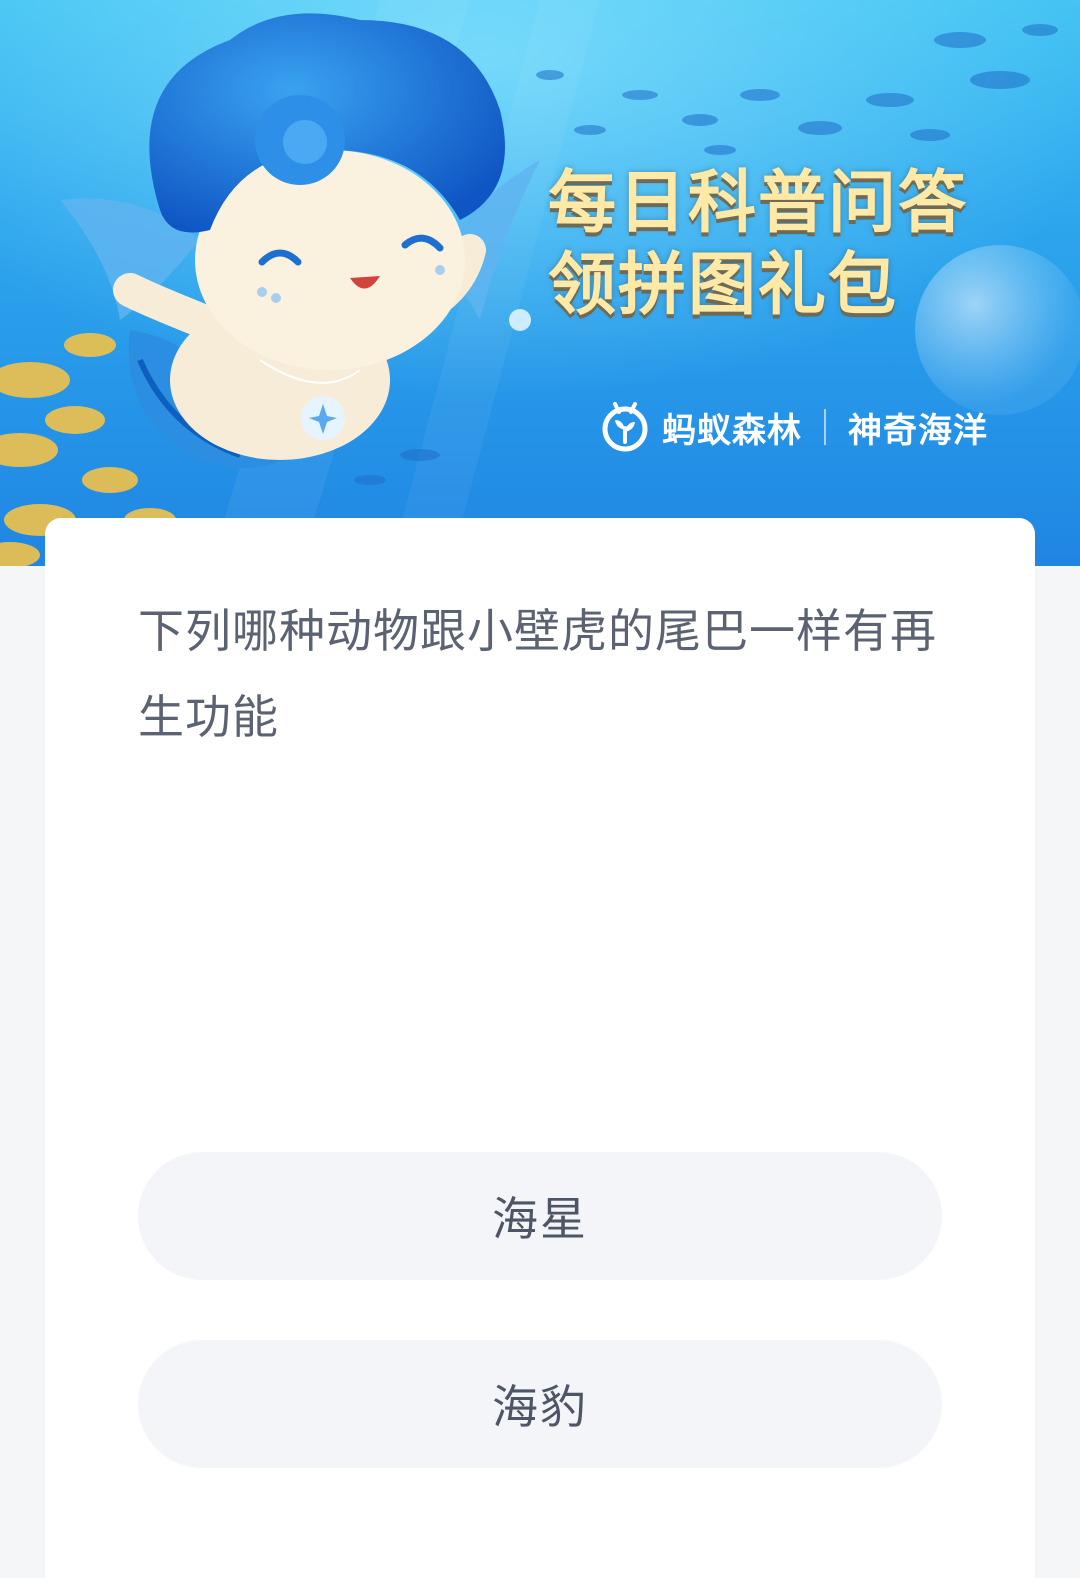 This screenshot has height=1578, width=1080. Describe the element at coordinates (918, 430) in the screenshot. I see `brand-partner: 神奇海洋` at that location.